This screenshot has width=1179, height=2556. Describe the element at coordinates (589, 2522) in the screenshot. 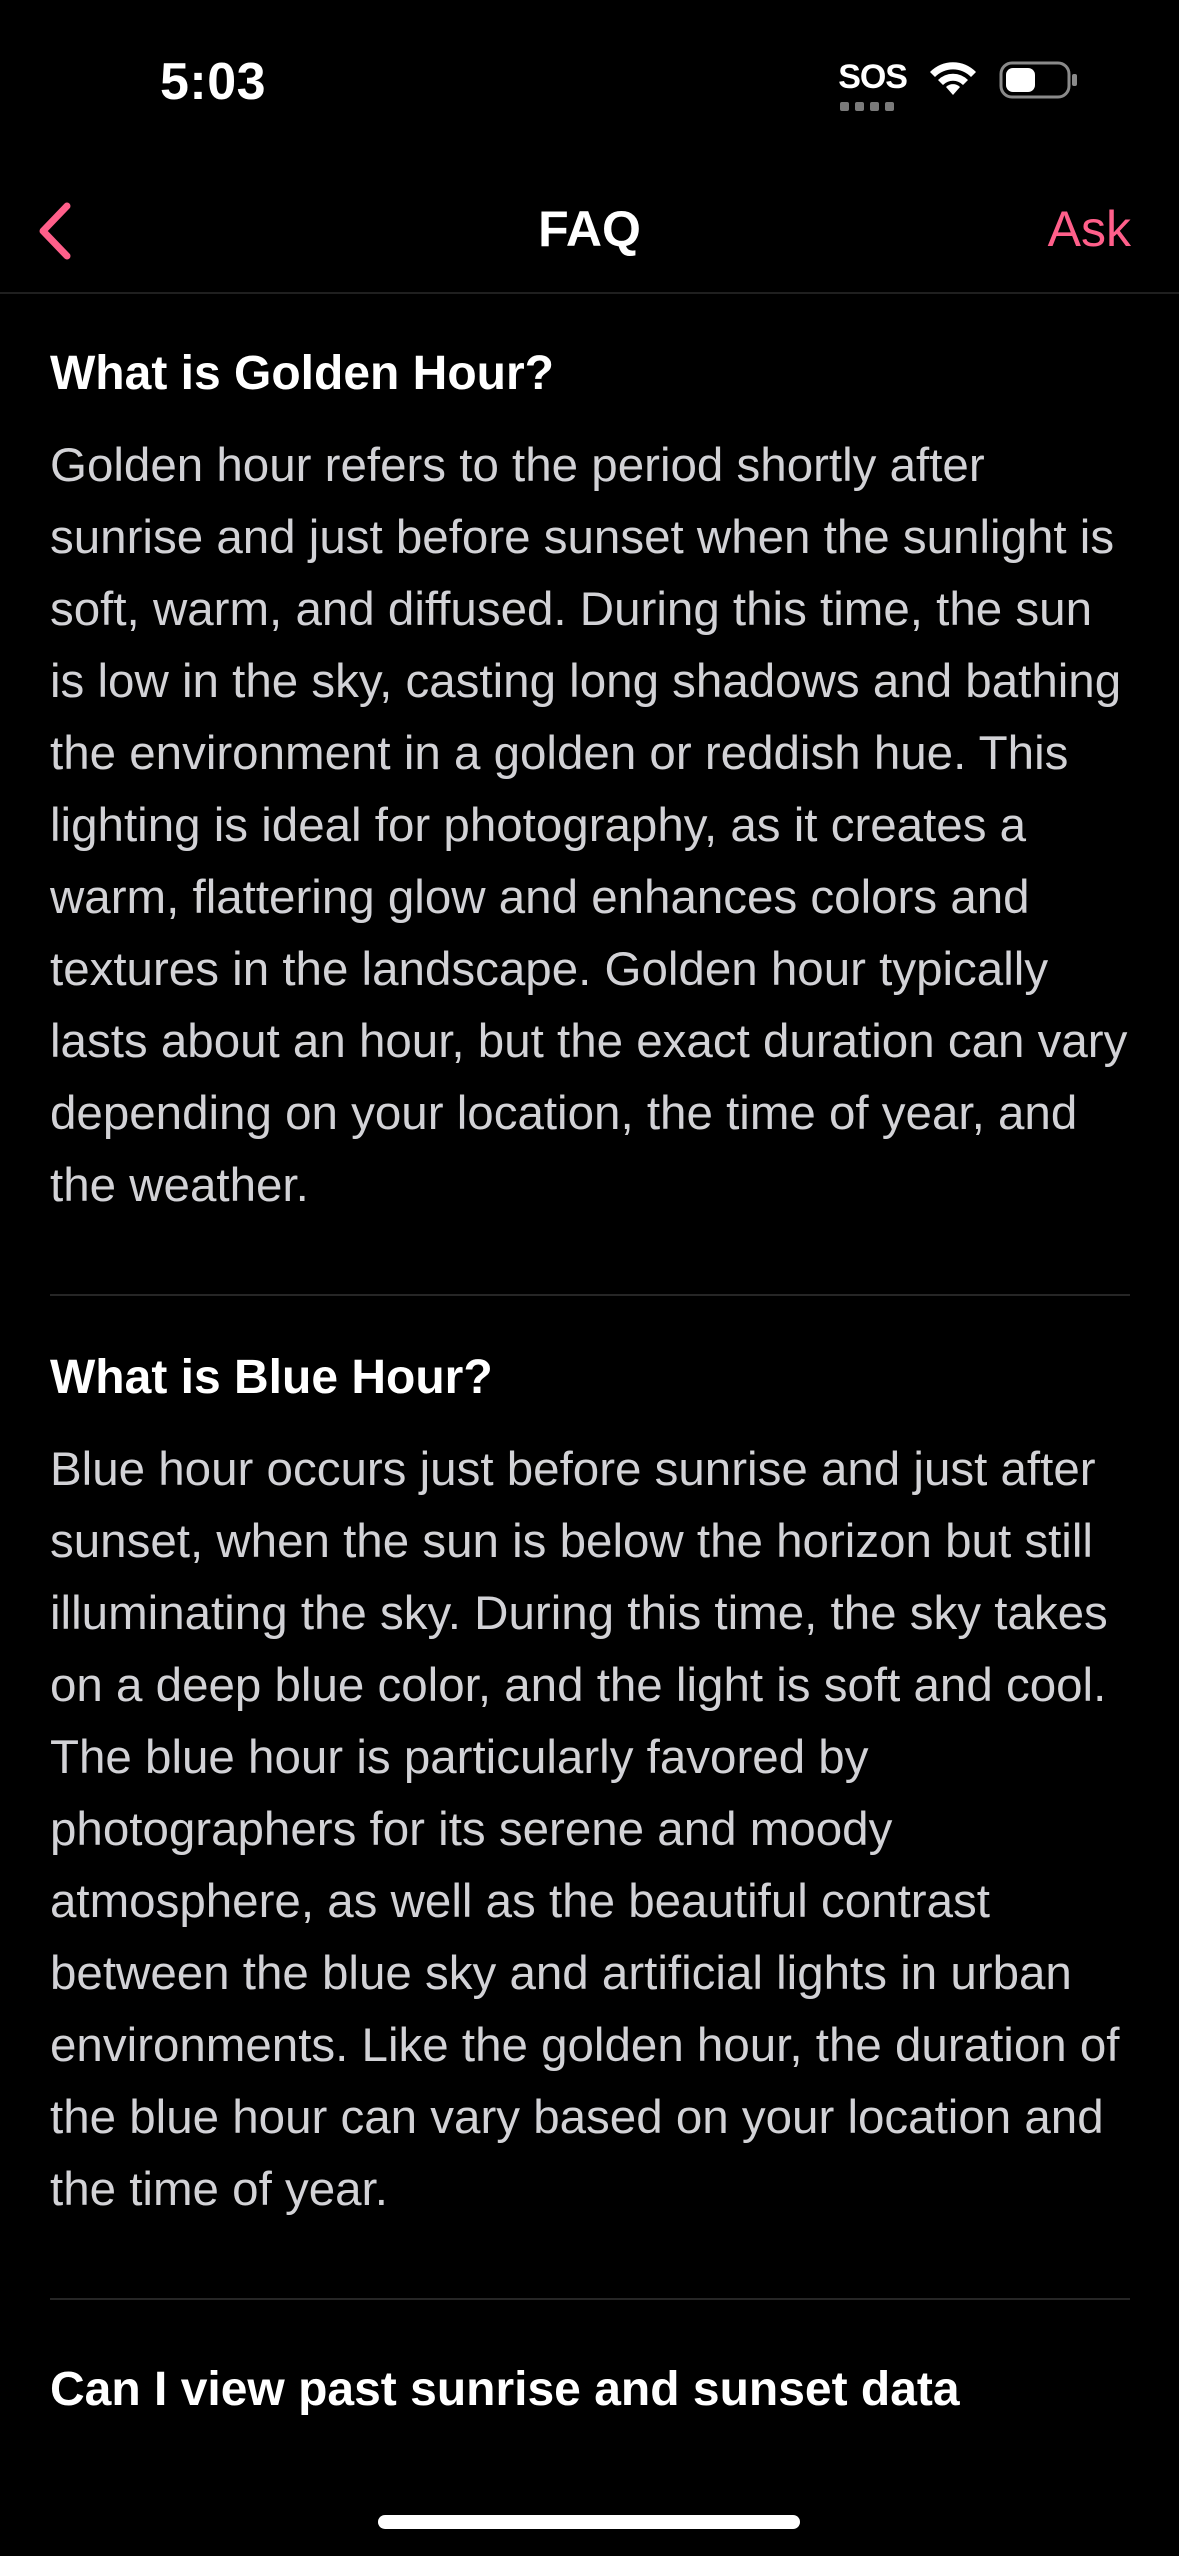

I see `home-indicator` at that location.